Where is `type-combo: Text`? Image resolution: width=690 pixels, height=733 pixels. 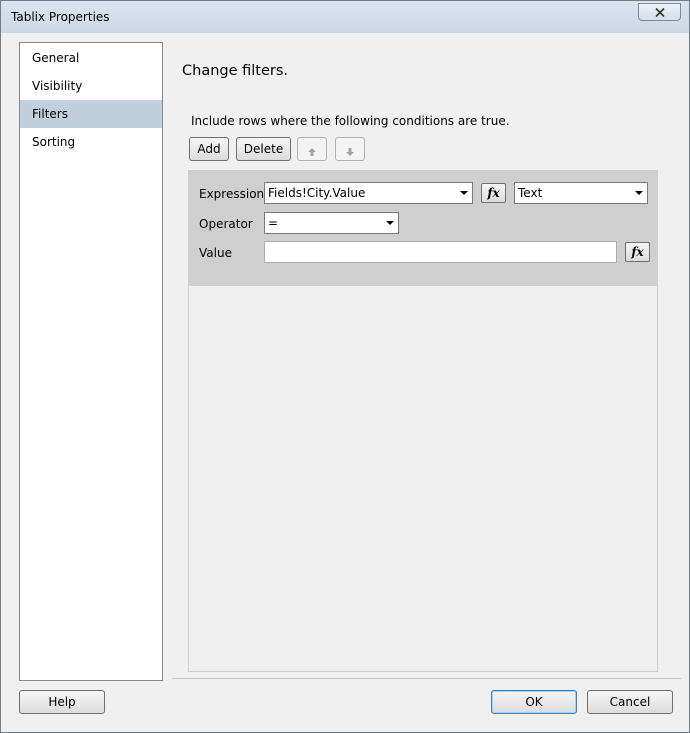
type-combo: Text is located at coordinates (581, 193).